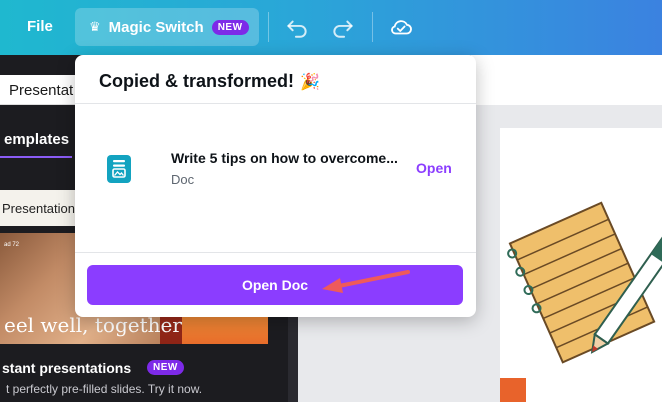  Describe the element at coordinates (119, 169) in the screenshot. I see `doc-file-icon` at that location.